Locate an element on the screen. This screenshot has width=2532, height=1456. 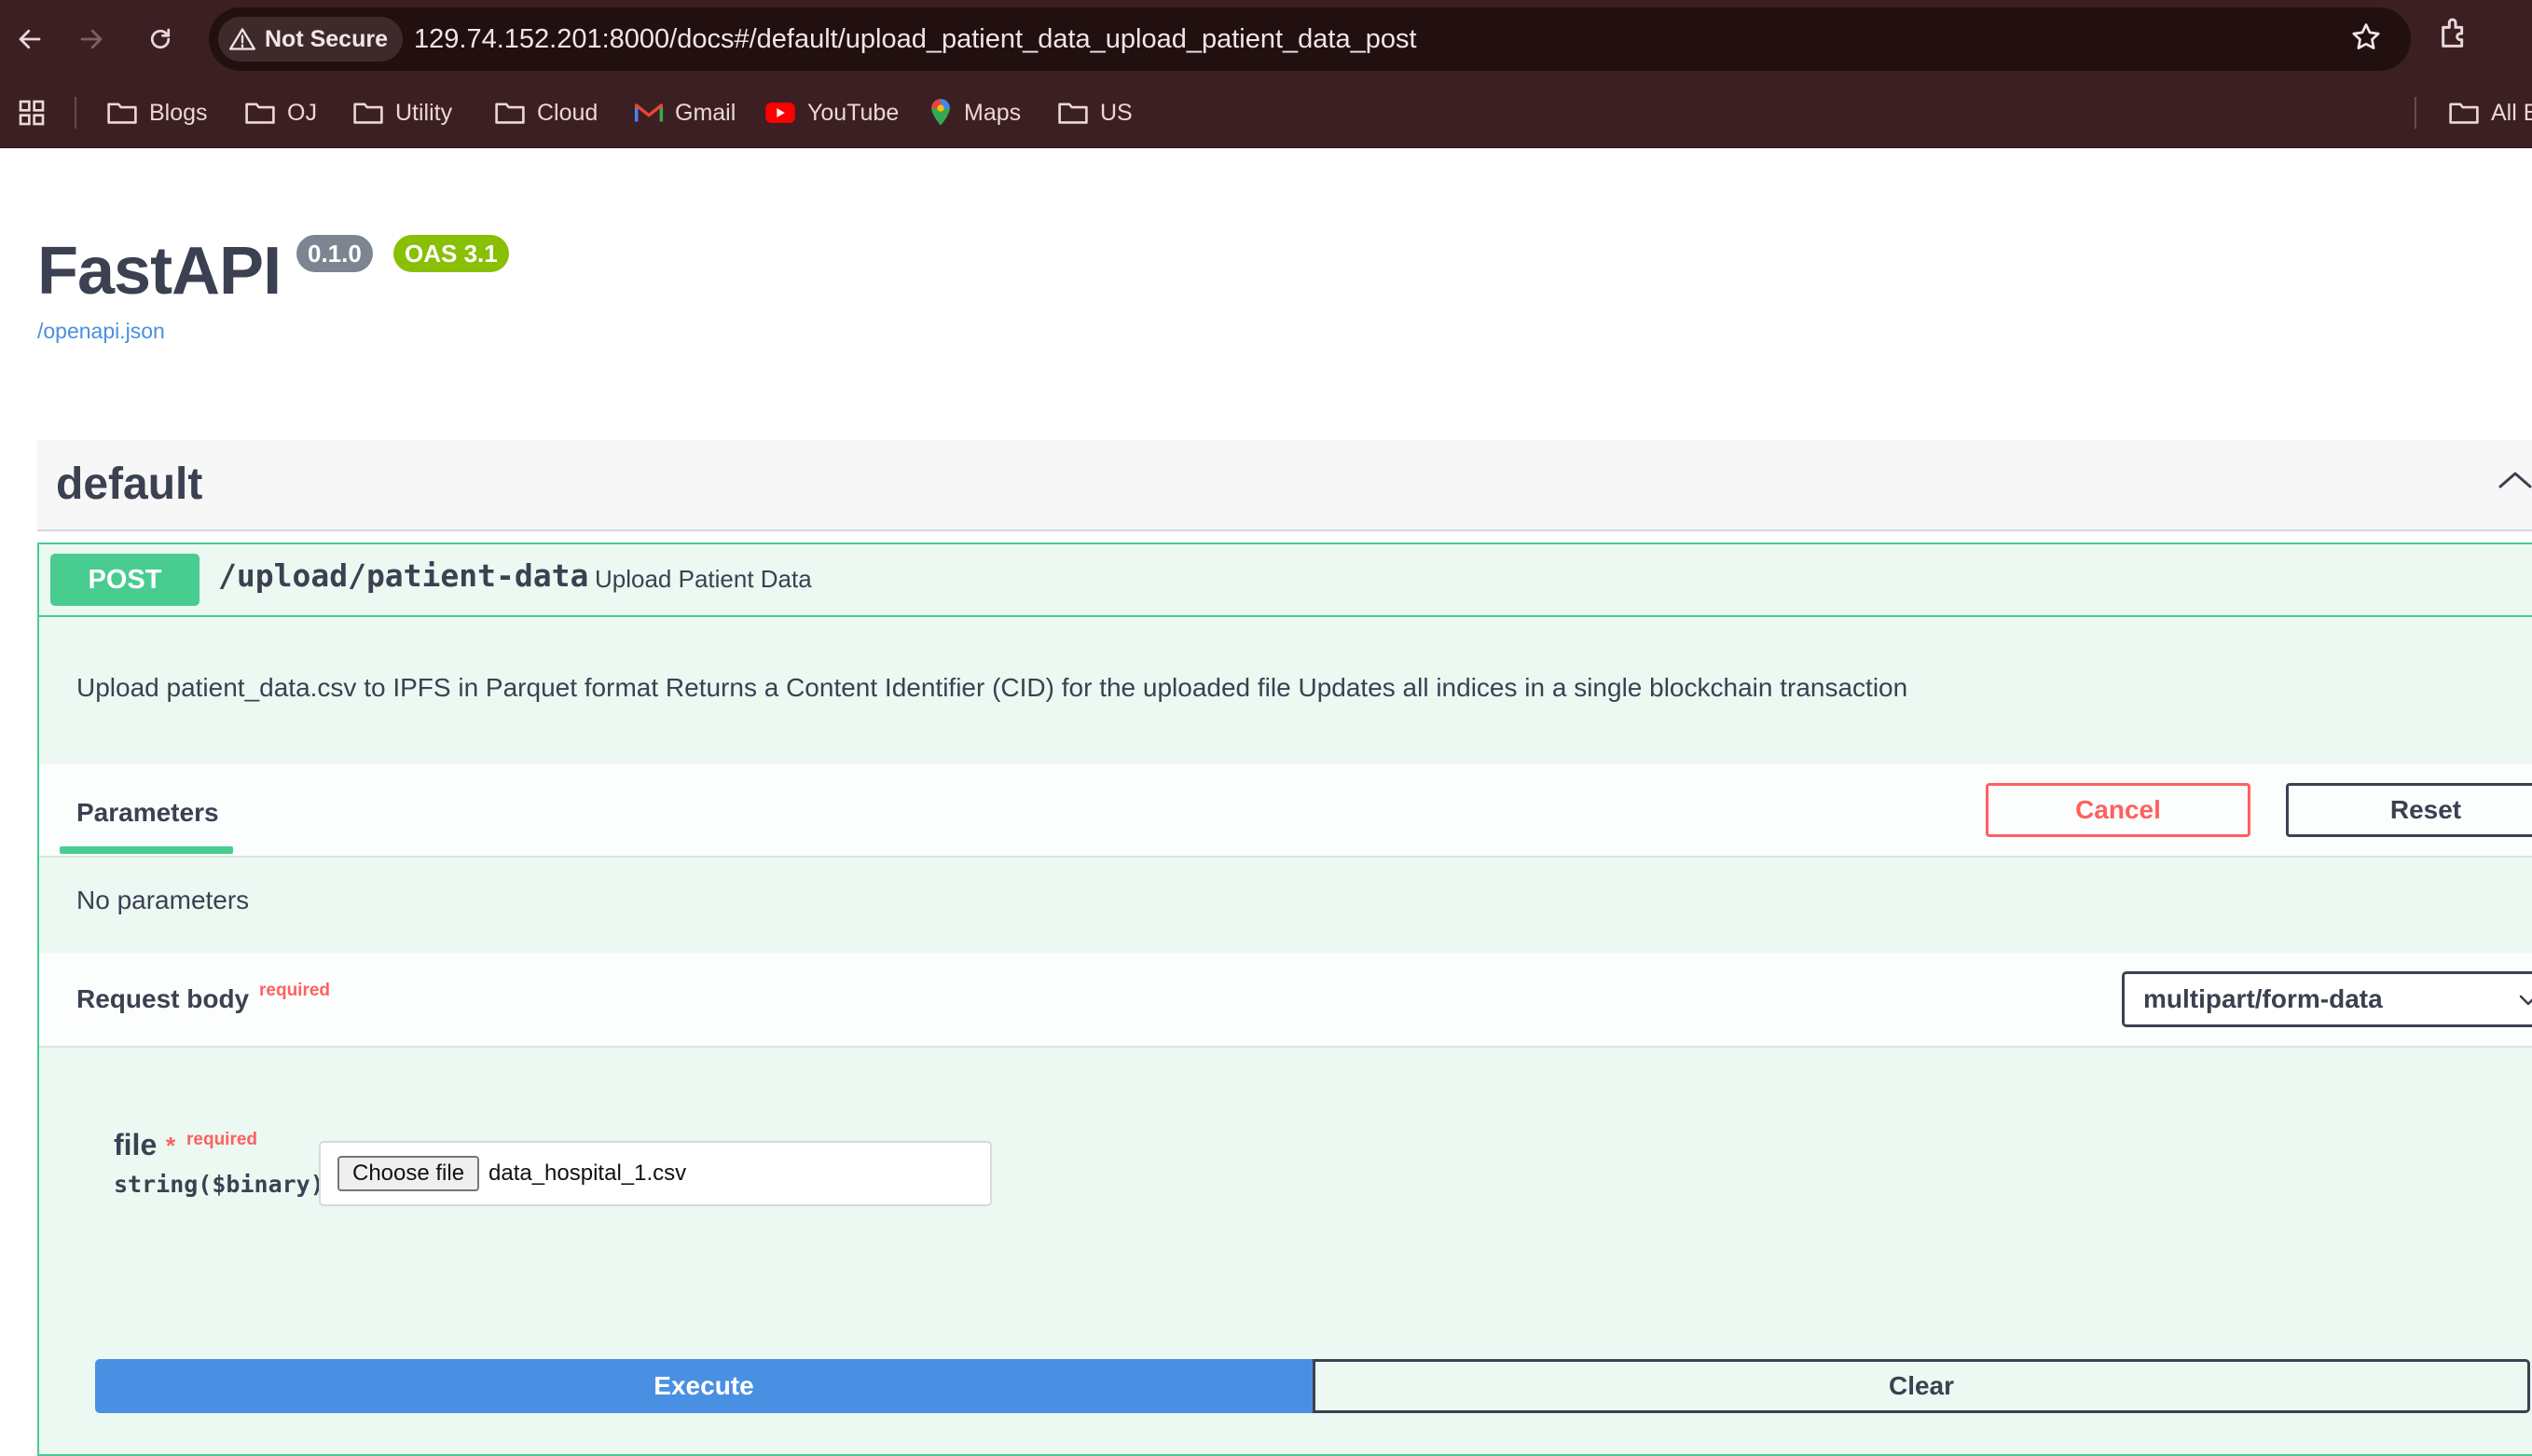
tab-underline is located at coordinates (146, 850).